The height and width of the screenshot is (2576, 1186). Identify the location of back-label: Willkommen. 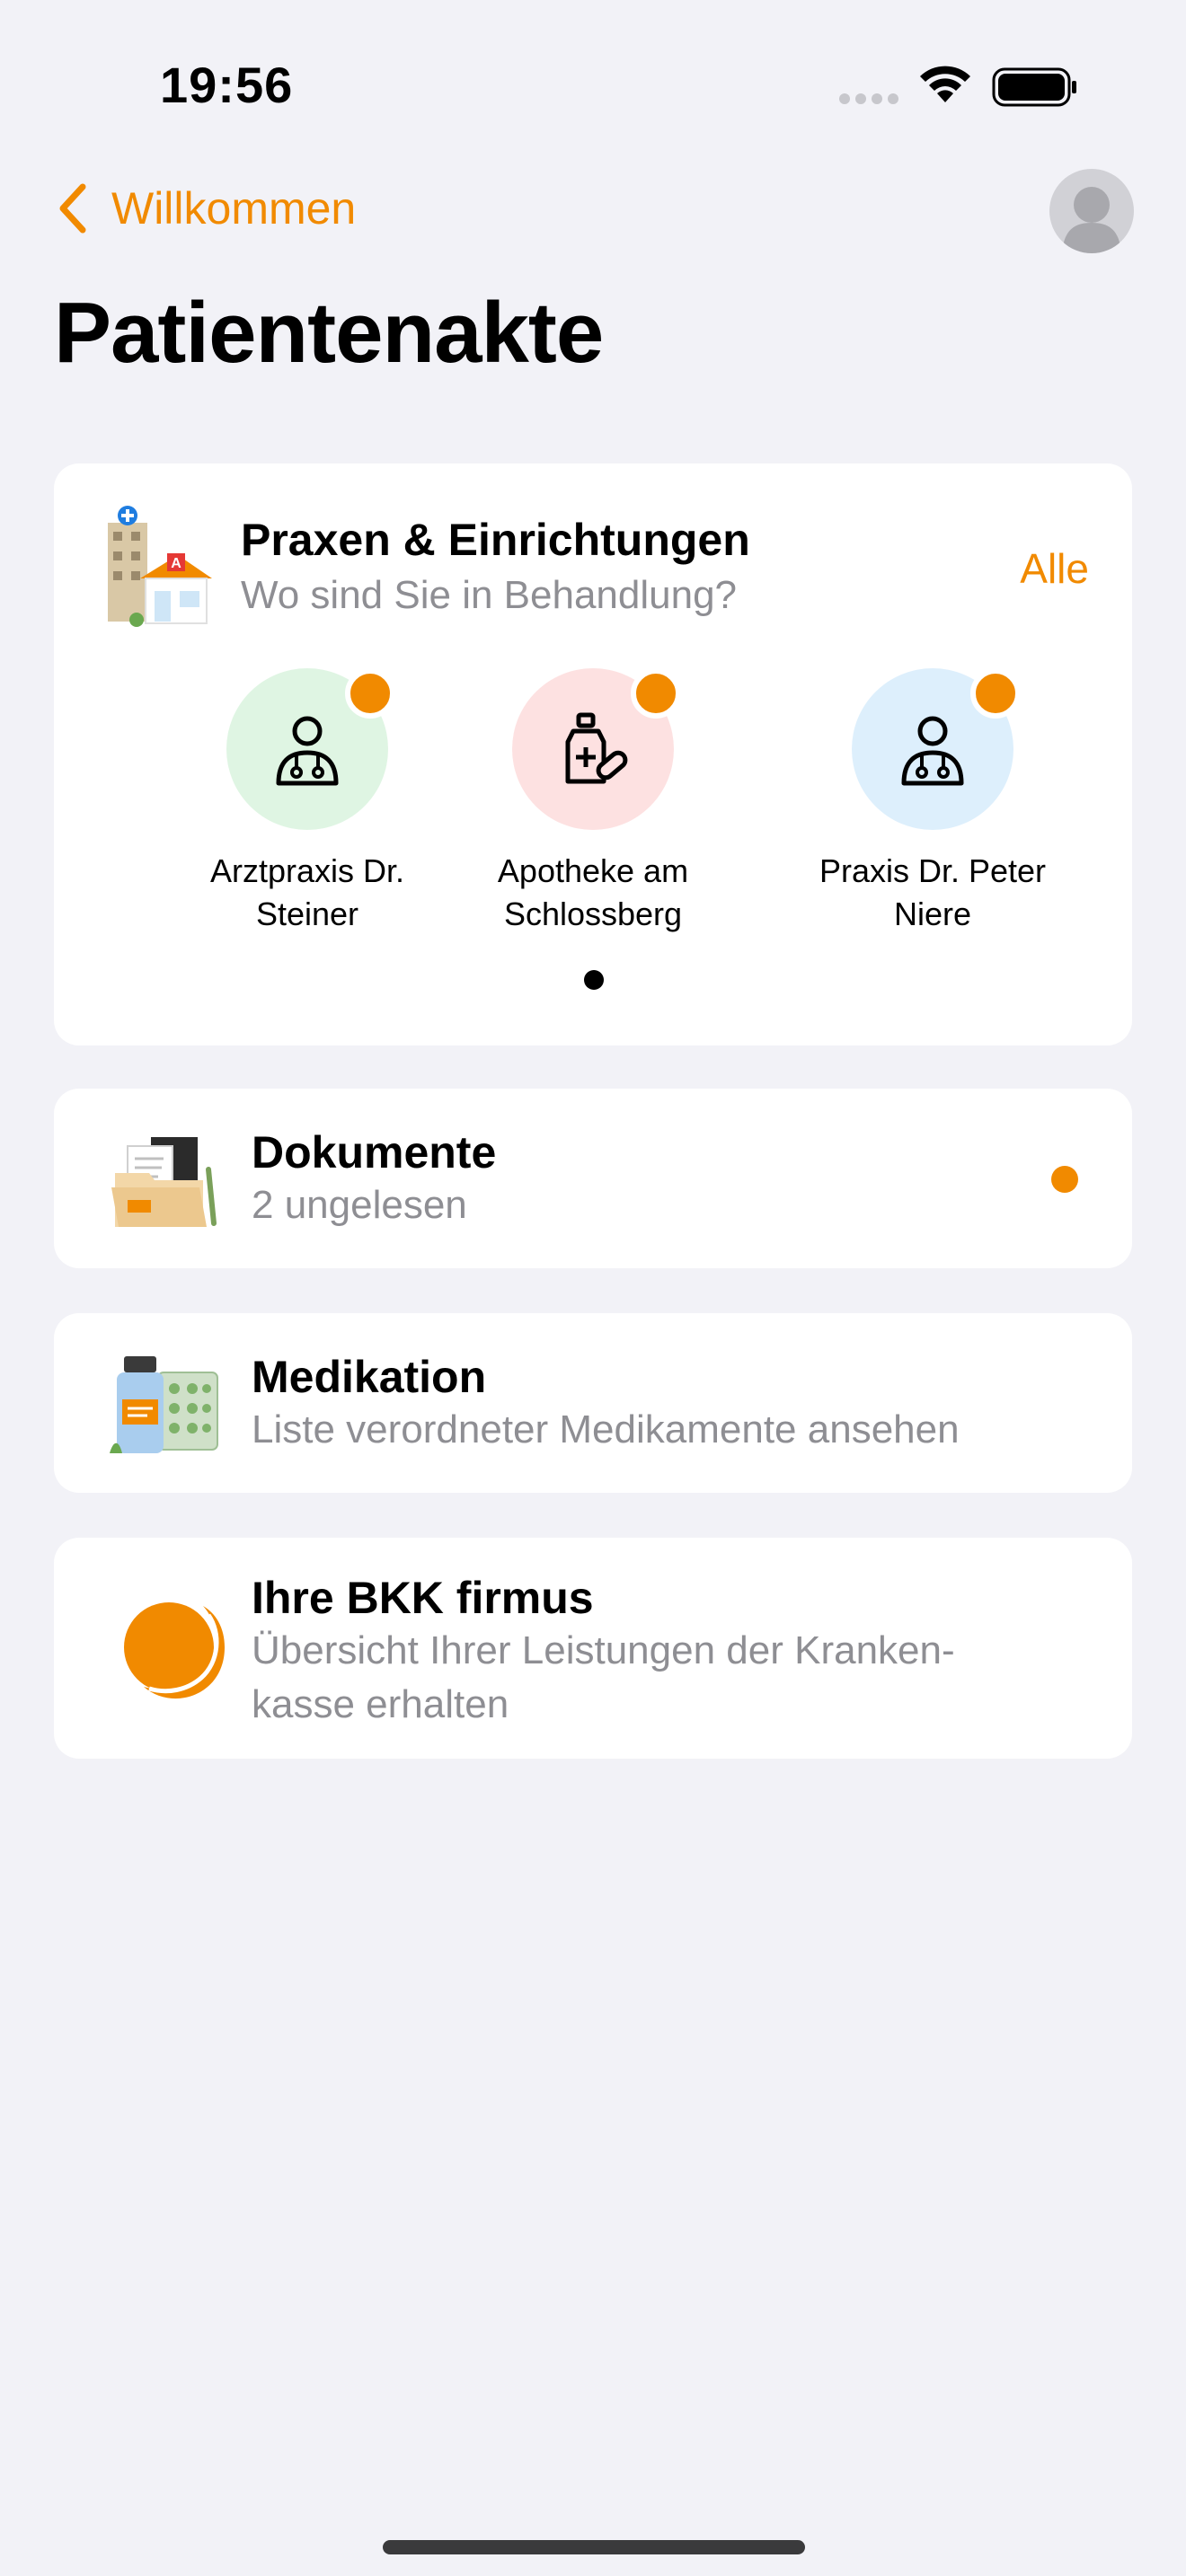
(234, 208).